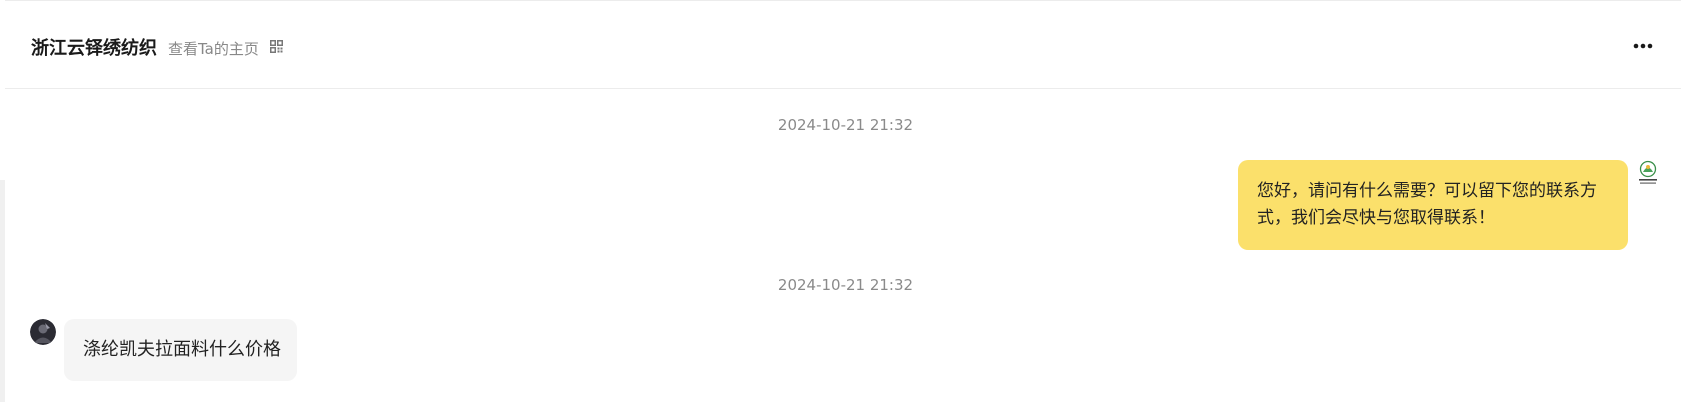  I want to click on incoming-message-bubble: 涤纶凯夫拉面料什么价格, so click(180, 350).